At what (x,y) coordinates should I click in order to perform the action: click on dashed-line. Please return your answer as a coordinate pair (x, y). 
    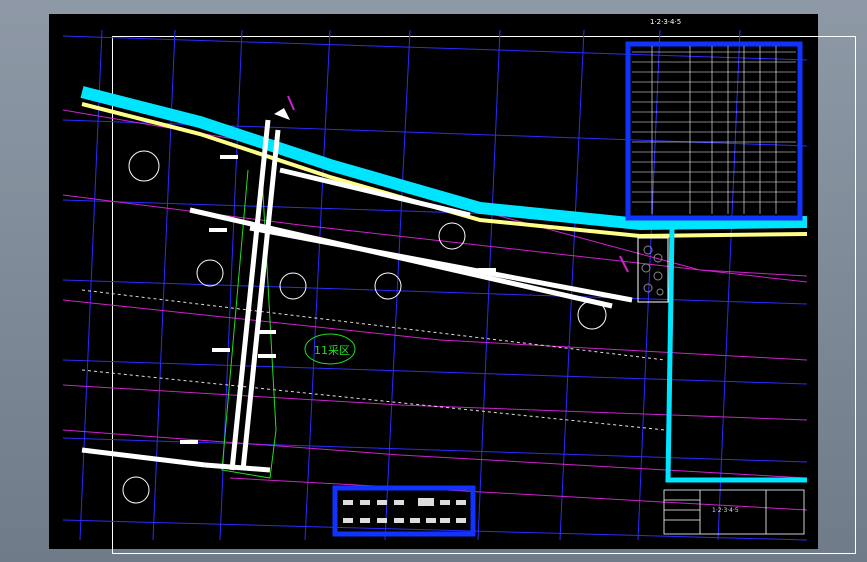
    Looking at the image, I should click on (373, 400).